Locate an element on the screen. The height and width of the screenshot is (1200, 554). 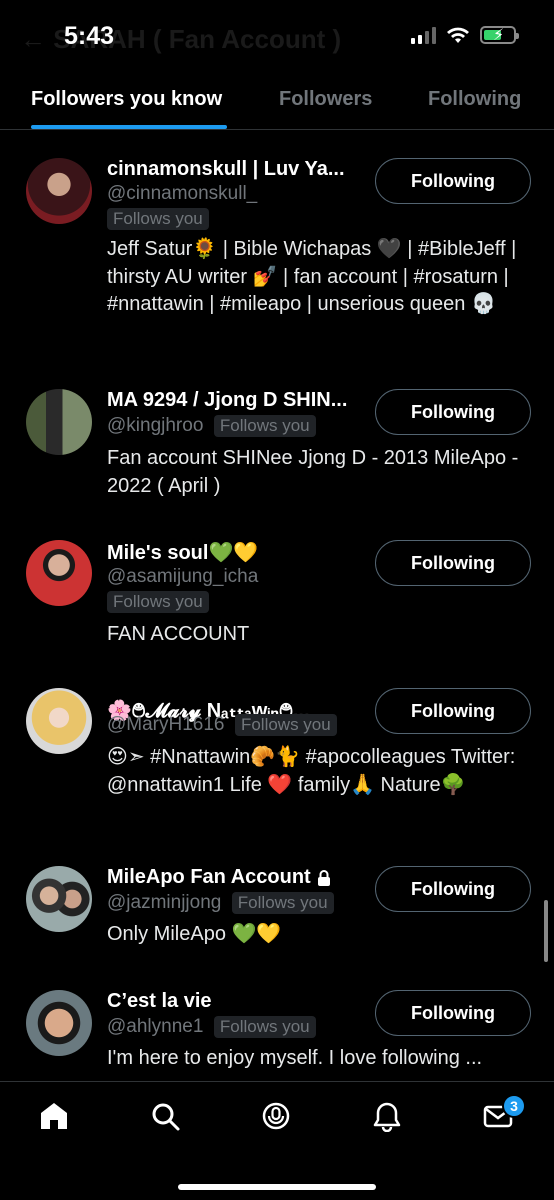
tab-following: Following is located at coordinates (474, 99).